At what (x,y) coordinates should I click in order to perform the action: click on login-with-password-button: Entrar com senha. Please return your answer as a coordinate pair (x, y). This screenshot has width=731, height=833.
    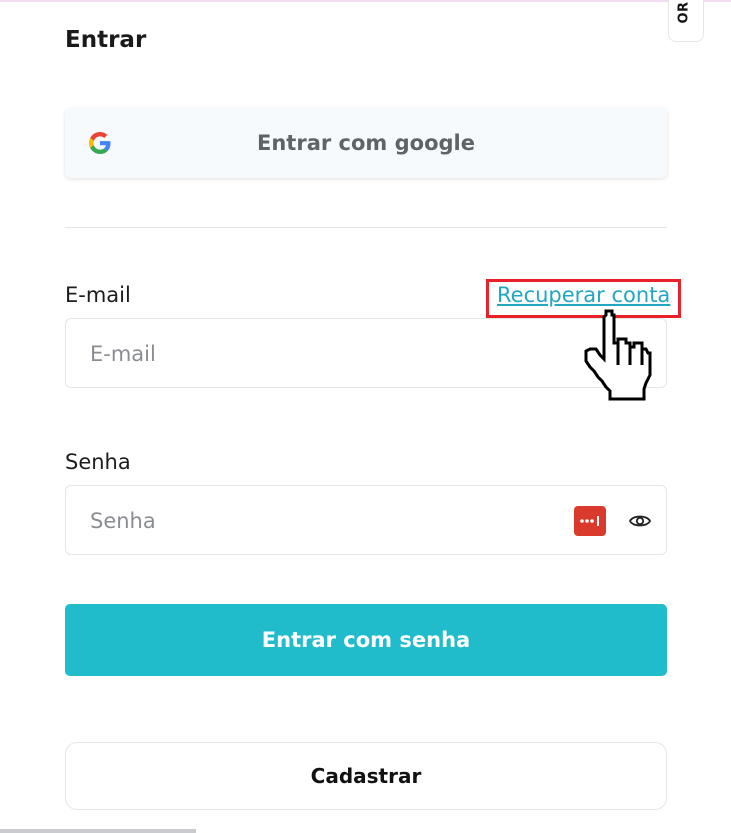
    Looking at the image, I should click on (366, 640).